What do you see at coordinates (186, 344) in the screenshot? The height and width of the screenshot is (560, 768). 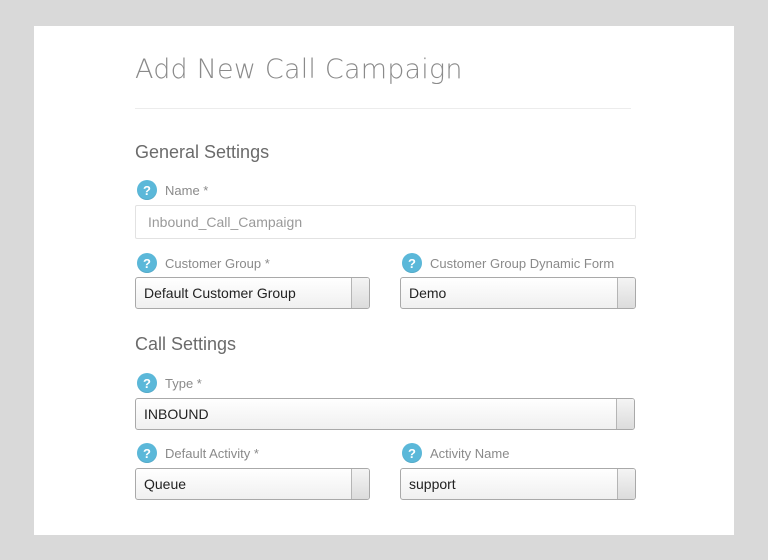 I see `section-heading-call-settings: Call Settings` at bounding box center [186, 344].